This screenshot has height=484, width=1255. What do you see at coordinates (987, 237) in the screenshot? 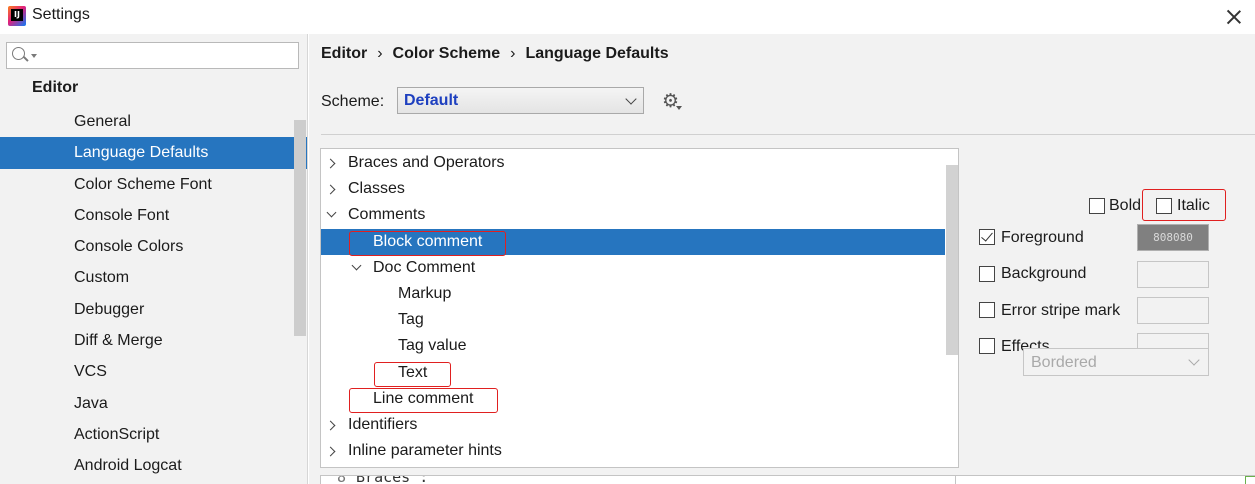
I see `foreground-checkbox` at bounding box center [987, 237].